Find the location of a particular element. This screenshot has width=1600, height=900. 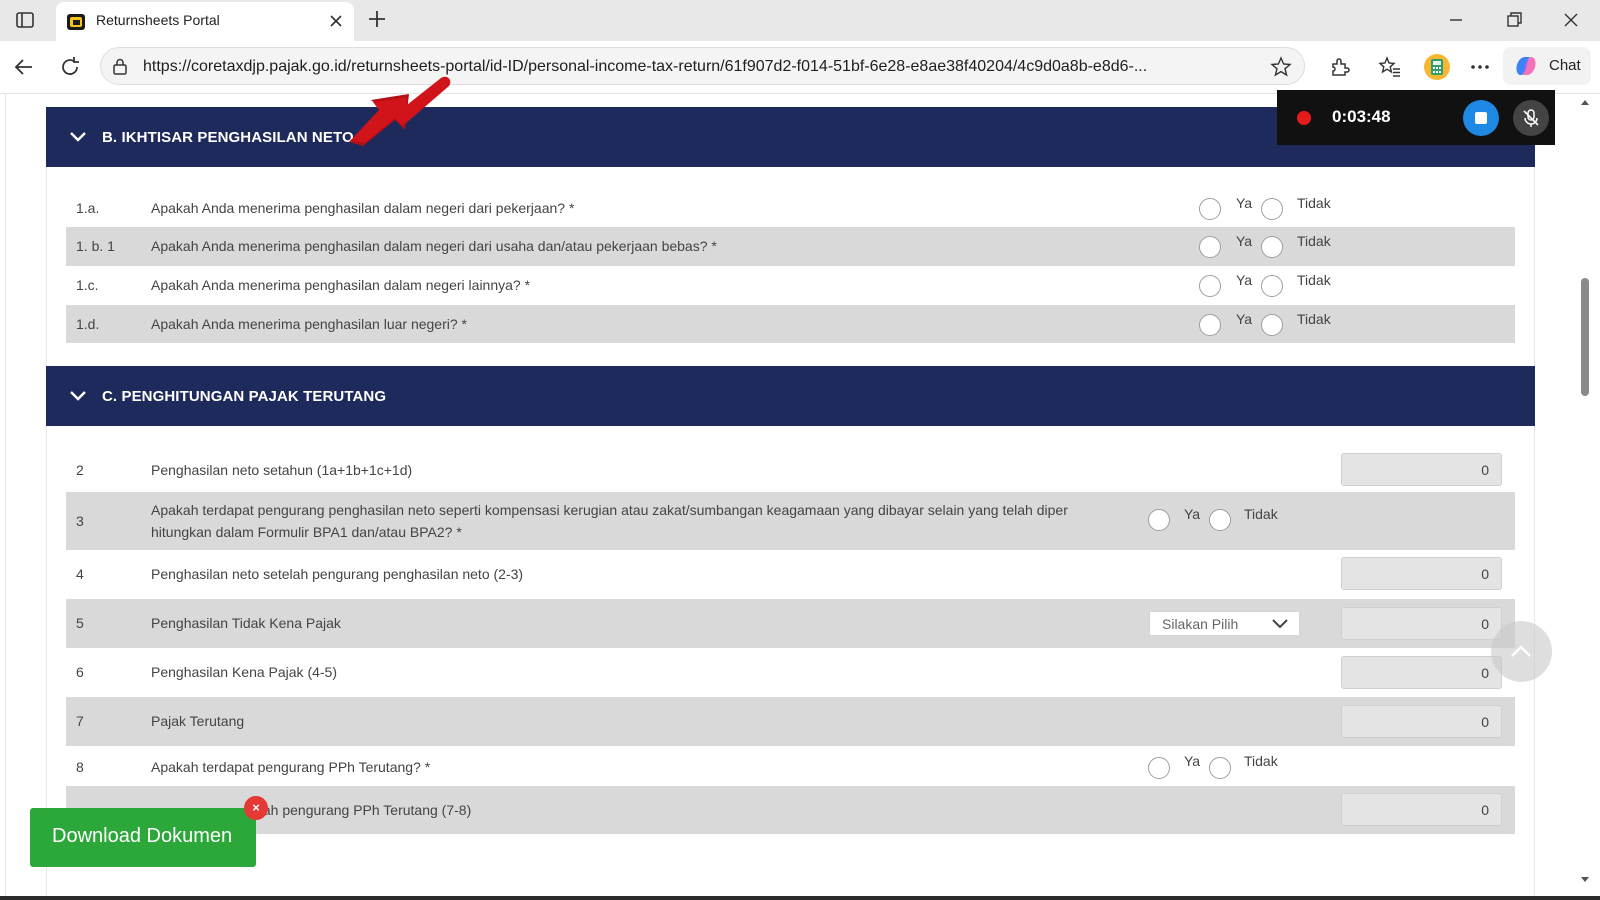

row-number: 1. b. 1 is located at coordinates (95, 246).